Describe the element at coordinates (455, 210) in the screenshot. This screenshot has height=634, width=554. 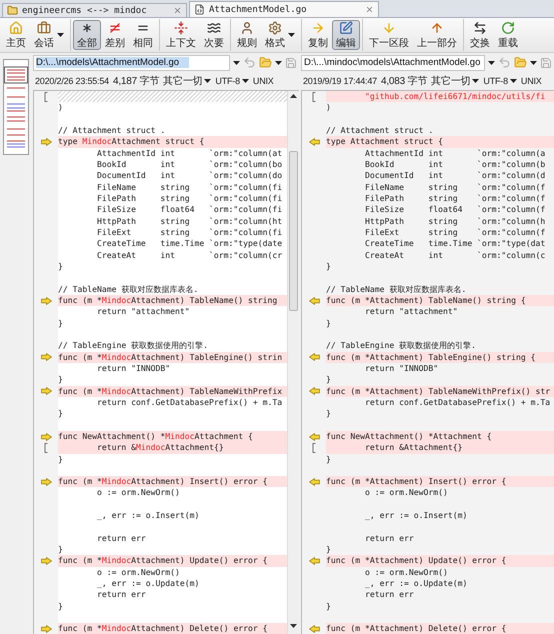
I see `code-line: FileSize float64 `orm:"column(f` at that location.